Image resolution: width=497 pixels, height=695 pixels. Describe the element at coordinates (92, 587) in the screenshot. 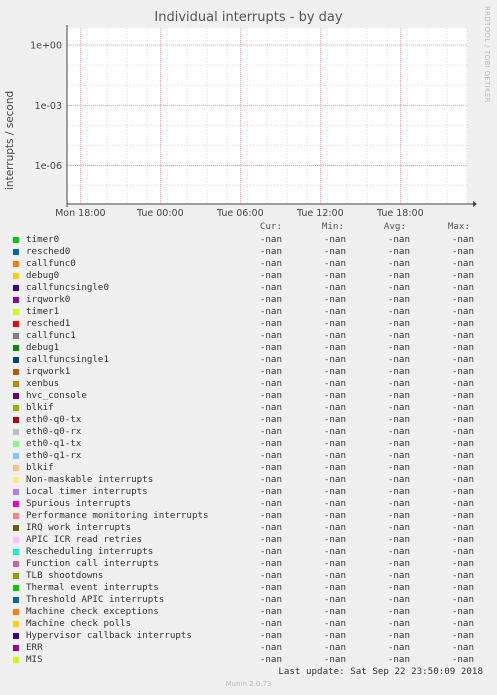

I see `legend-series-name: Thermal event interrupts` at that location.